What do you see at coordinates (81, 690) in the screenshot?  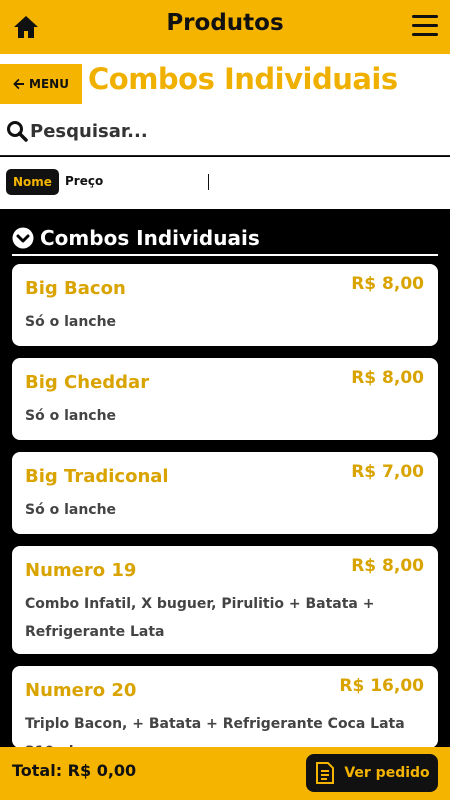 I see `product-name: Numero 20` at bounding box center [81, 690].